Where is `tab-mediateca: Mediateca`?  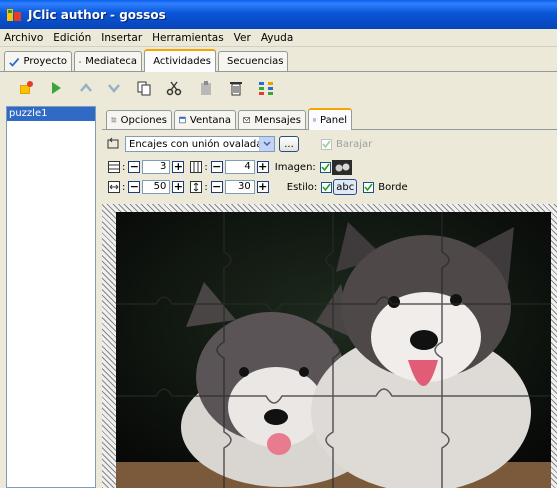 tab-mediateca: Mediateca is located at coordinates (108, 61).